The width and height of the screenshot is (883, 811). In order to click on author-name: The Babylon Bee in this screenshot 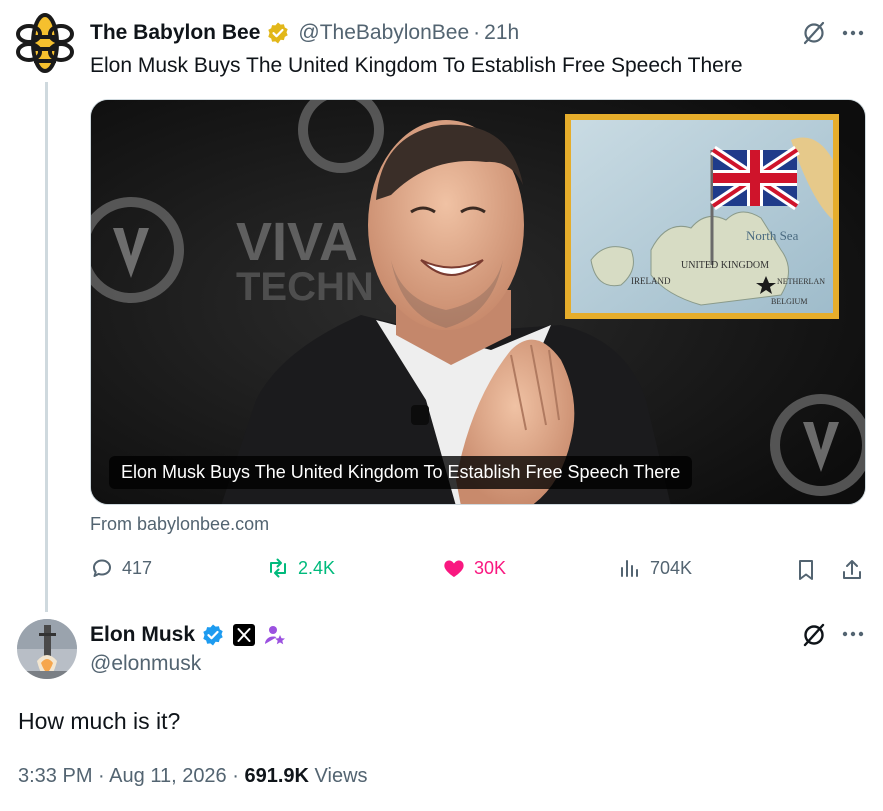, I will do `click(175, 33)`.